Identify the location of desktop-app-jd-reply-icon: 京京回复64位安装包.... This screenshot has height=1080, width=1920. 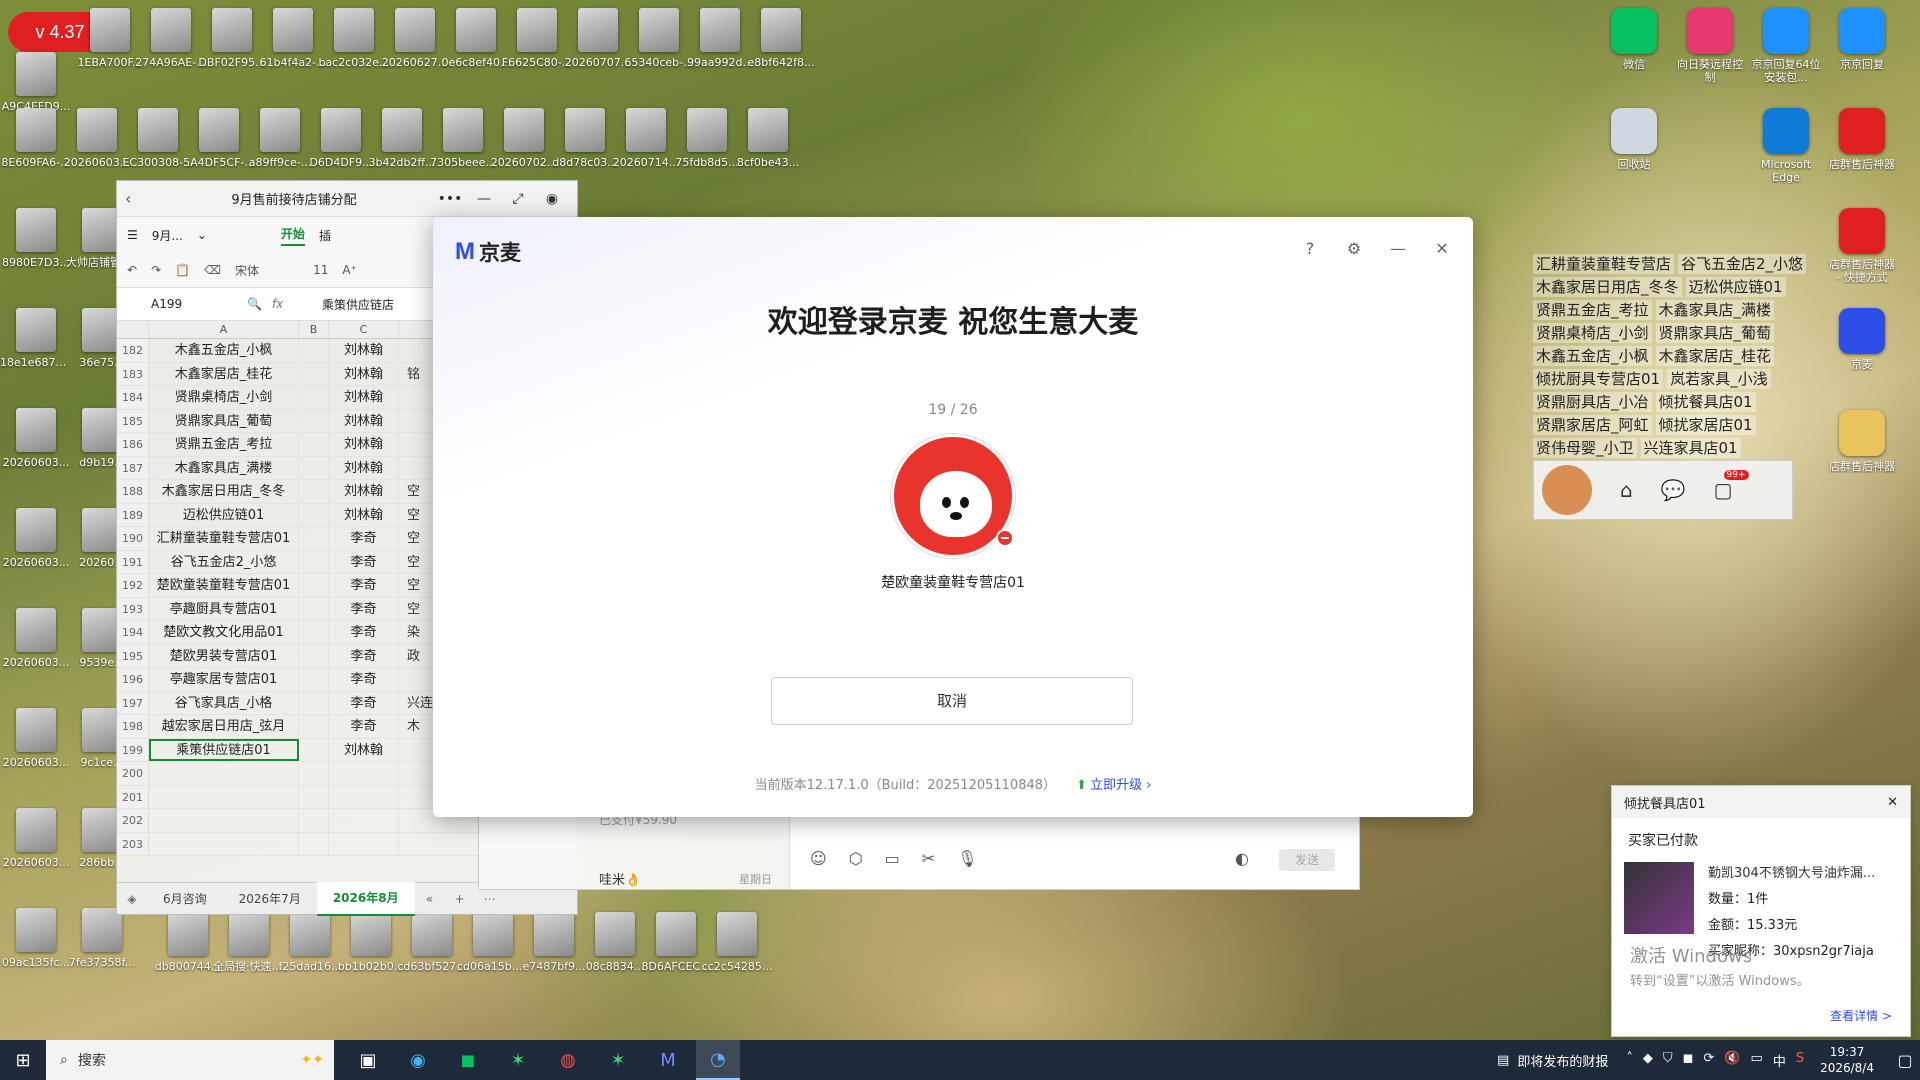
(1786, 46).